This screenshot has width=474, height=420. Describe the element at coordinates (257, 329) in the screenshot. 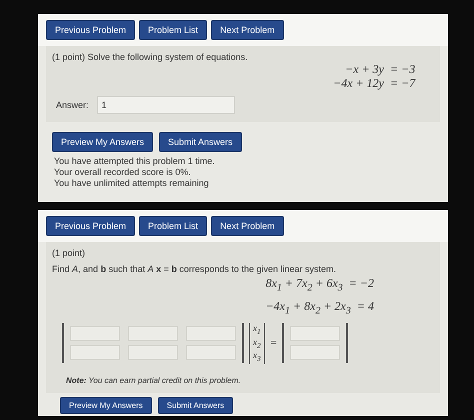

I see `vector-entry: x$_{1}$` at that location.